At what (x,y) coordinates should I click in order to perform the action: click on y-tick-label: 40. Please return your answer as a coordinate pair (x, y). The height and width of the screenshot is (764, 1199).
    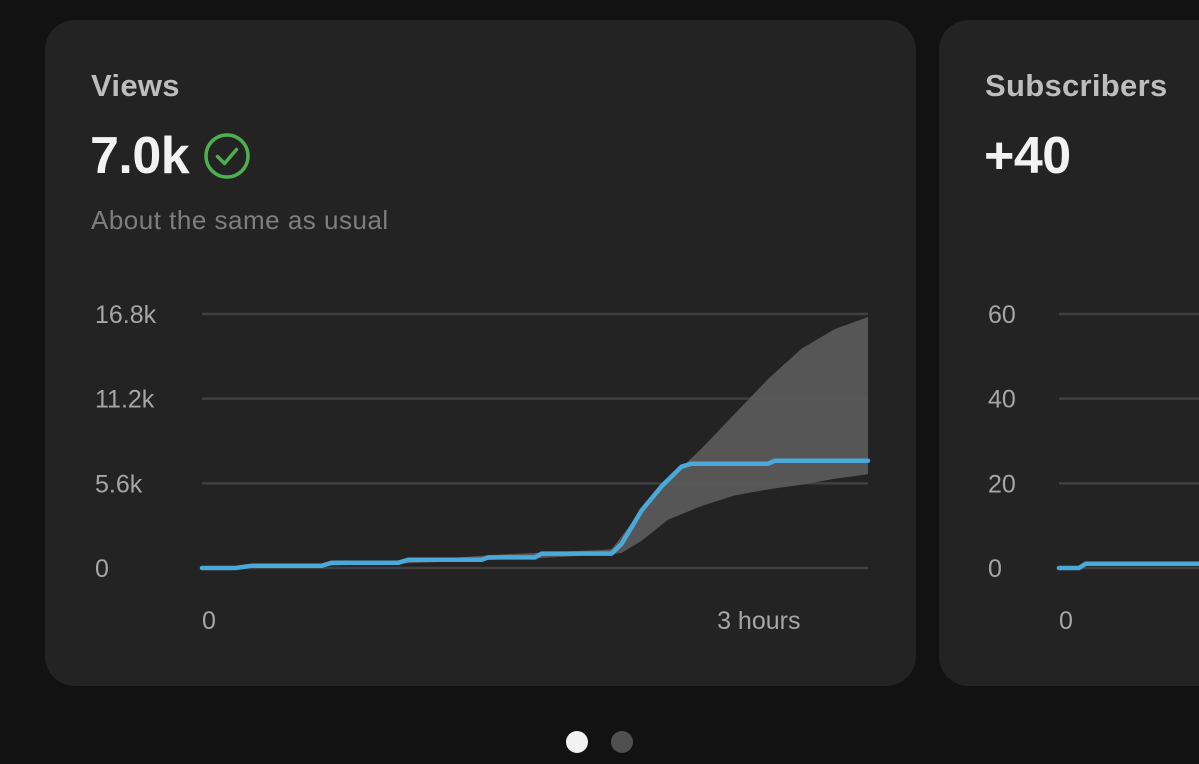
    Looking at the image, I should click on (1002, 400).